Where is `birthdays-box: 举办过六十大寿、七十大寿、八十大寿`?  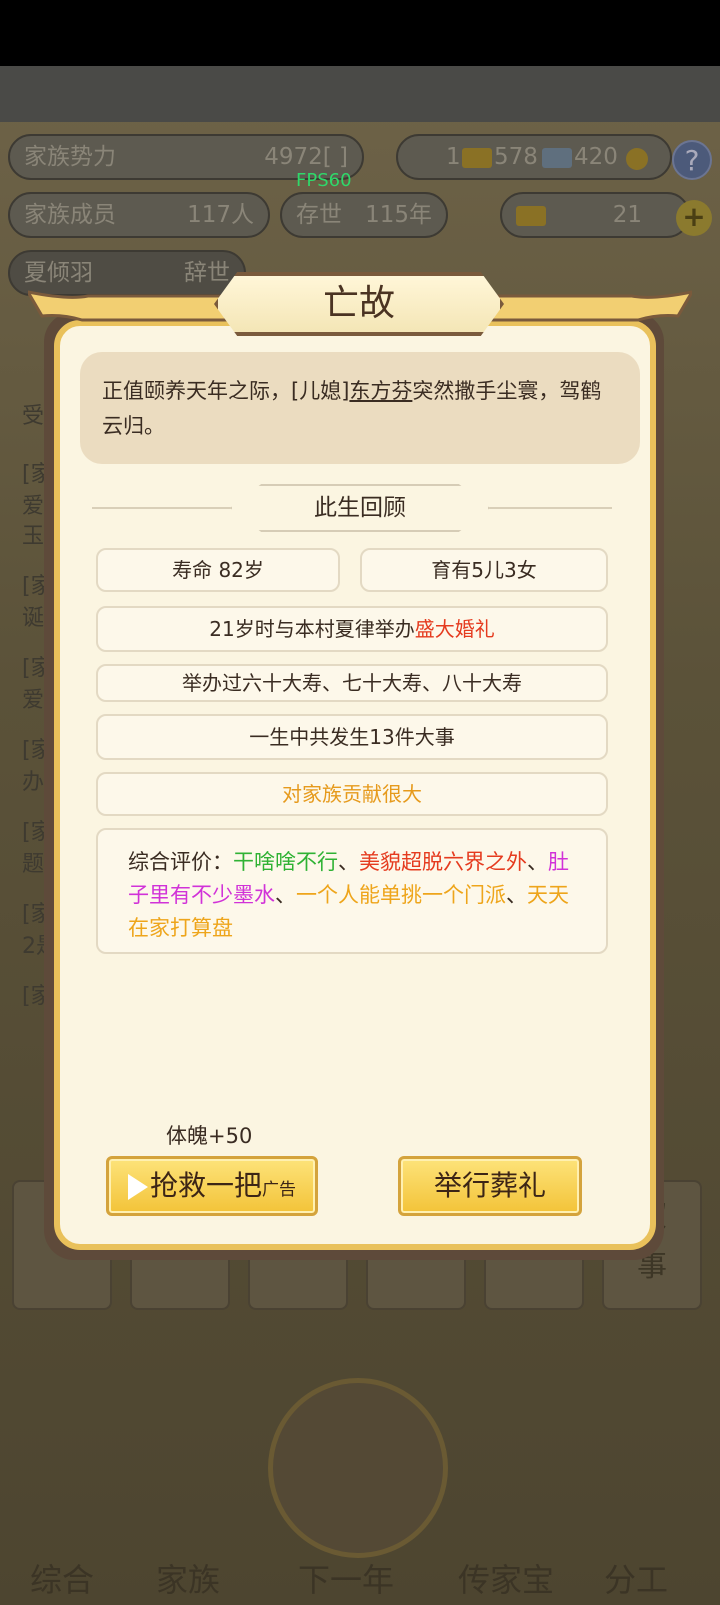 birthdays-box: 举办过六十大寿、七十大寿、八十大寿 is located at coordinates (352, 683).